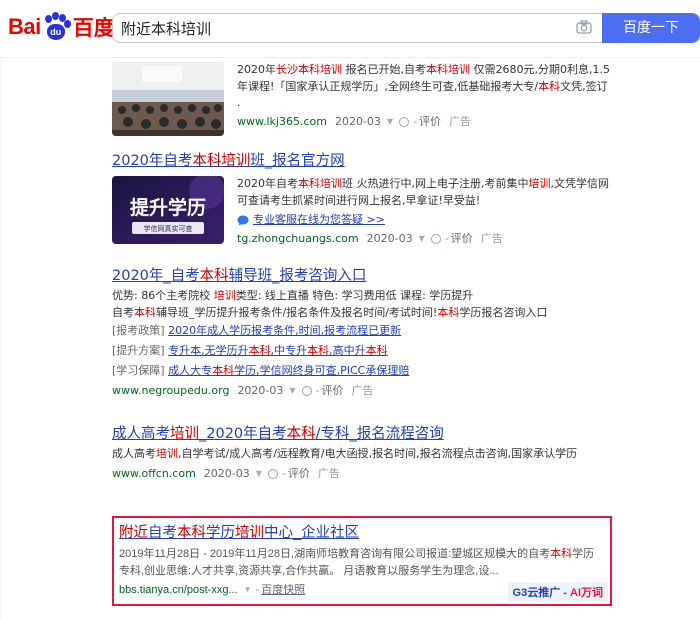 The width and height of the screenshot is (700, 619). What do you see at coordinates (379, 434) in the screenshot?
I see `text-segment: /专科_报名流程咨询` at bounding box center [379, 434].